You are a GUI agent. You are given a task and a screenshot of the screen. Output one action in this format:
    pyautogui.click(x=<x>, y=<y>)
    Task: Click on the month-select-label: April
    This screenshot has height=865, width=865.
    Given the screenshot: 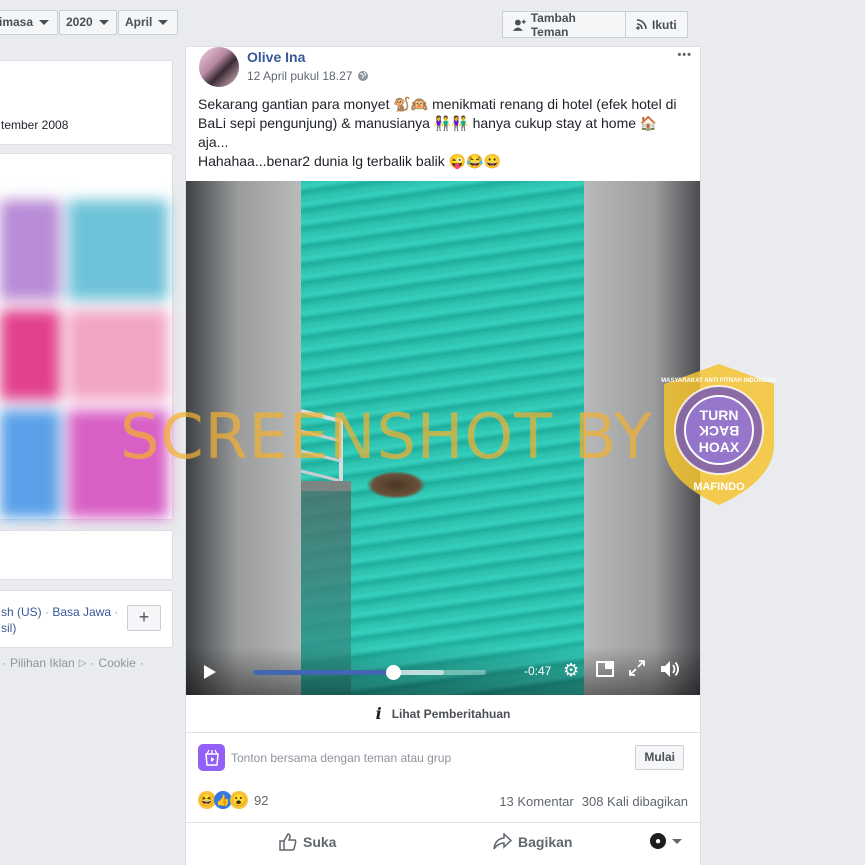 What is the action you would take?
    pyautogui.click(x=139, y=22)
    